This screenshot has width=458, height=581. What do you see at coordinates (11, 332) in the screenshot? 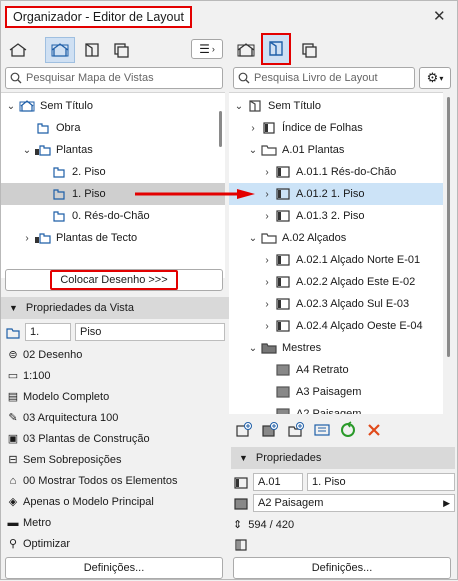
I see `view-id-row` at bounding box center [11, 332].